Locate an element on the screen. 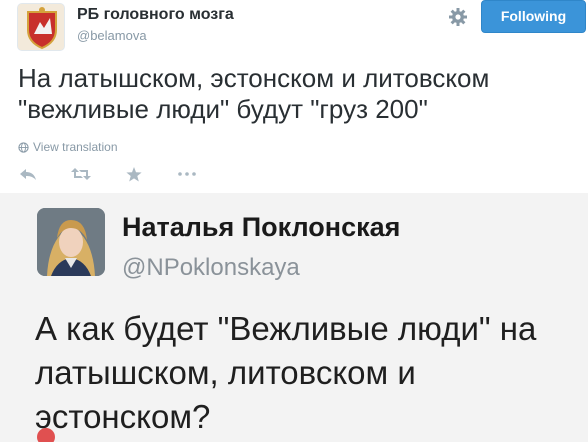 This screenshot has height=442, width=588. embedded-name: Наталья Поклонская is located at coordinates (261, 227).